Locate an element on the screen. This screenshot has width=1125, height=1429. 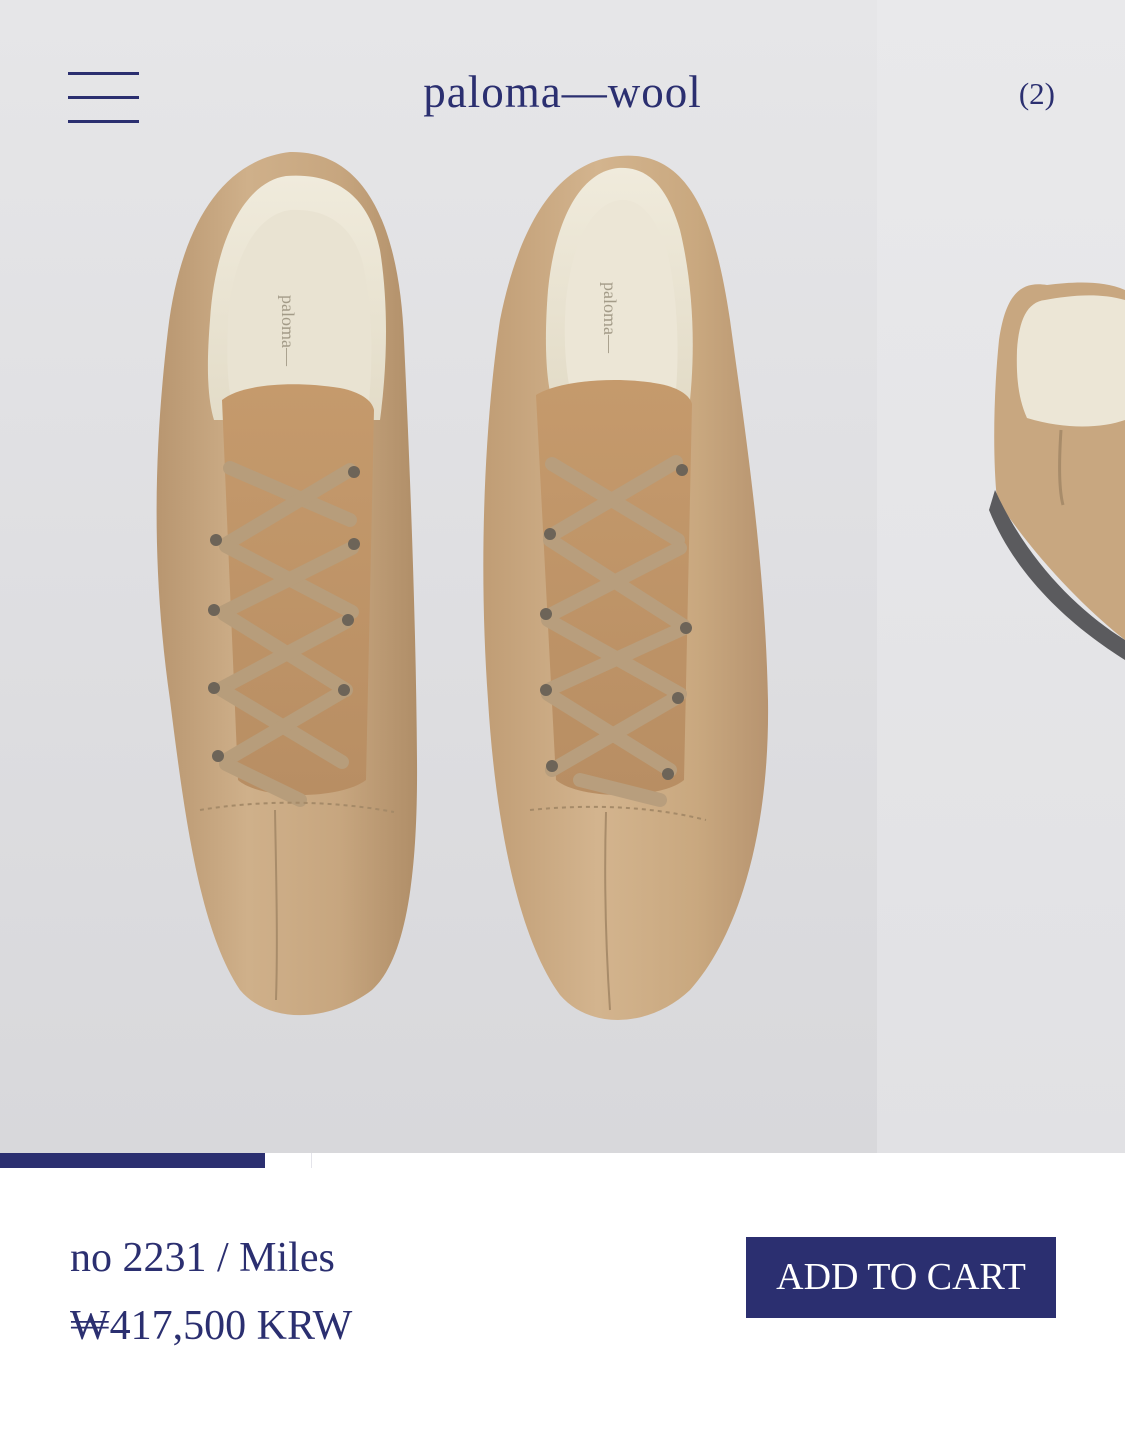
gallery-progress-bar is located at coordinates (156, 1160).